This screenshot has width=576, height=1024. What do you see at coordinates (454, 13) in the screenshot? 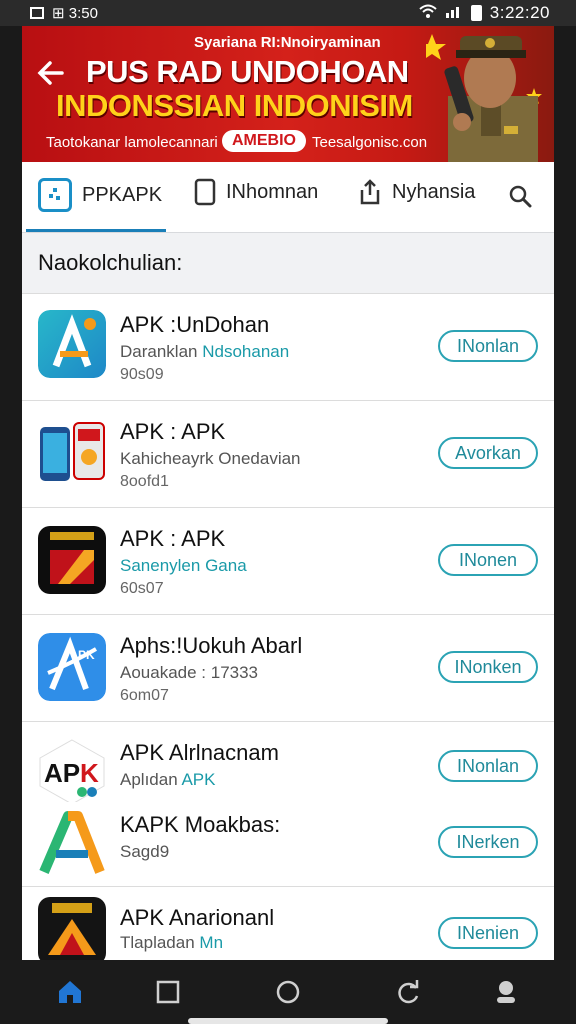
I see `signal-icon` at bounding box center [454, 13].